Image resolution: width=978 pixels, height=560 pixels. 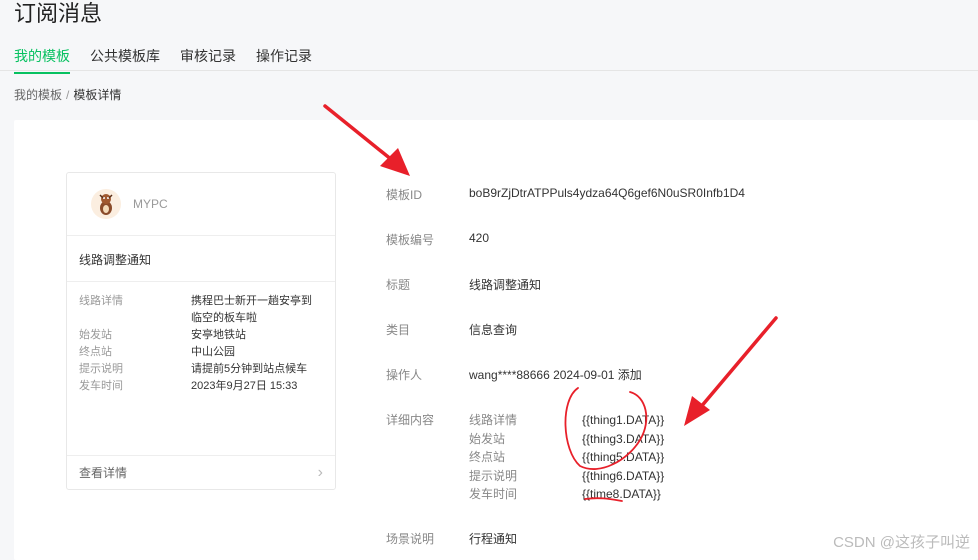 I want to click on preview-field: 线路详情 携程巴士新开一趟安亭到临空的板车啦, so click(x=199, y=310).